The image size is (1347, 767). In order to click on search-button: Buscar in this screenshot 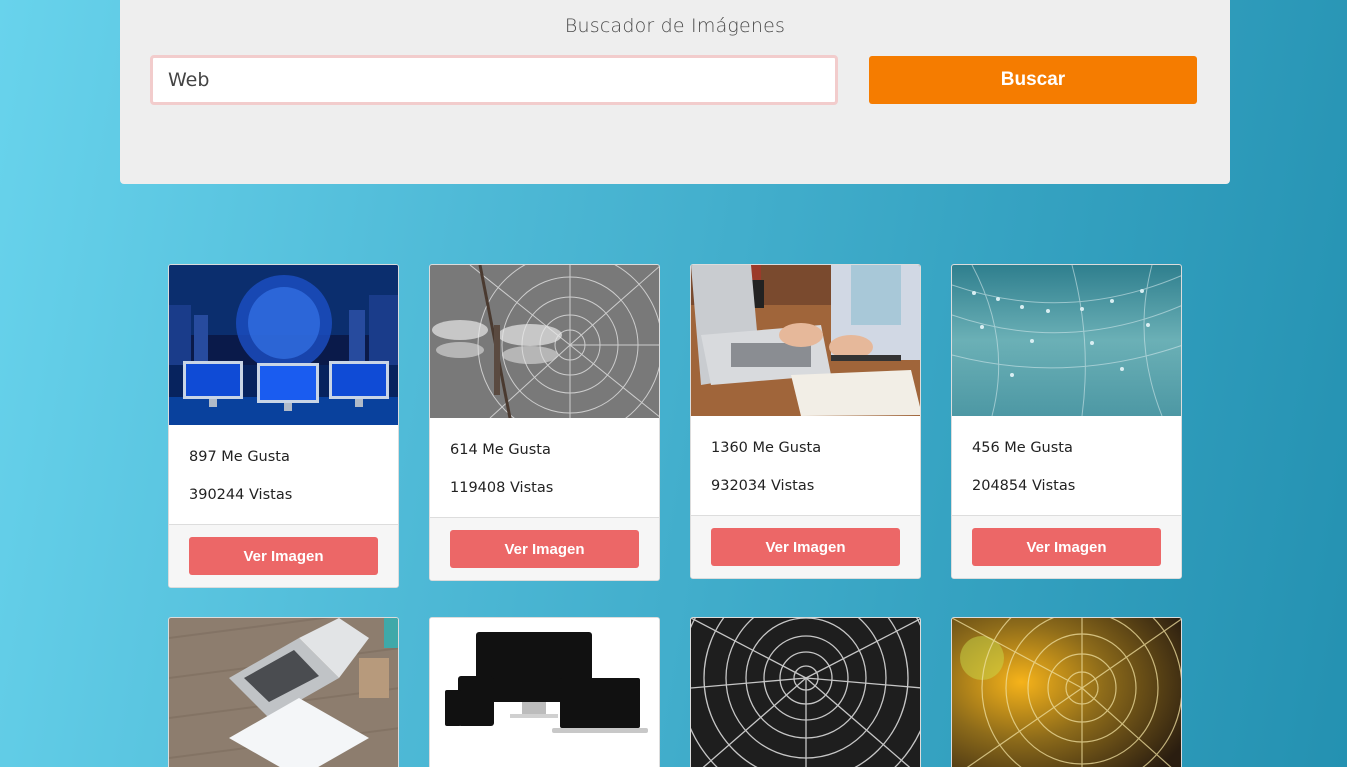, I will do `click(1033, 80)`.